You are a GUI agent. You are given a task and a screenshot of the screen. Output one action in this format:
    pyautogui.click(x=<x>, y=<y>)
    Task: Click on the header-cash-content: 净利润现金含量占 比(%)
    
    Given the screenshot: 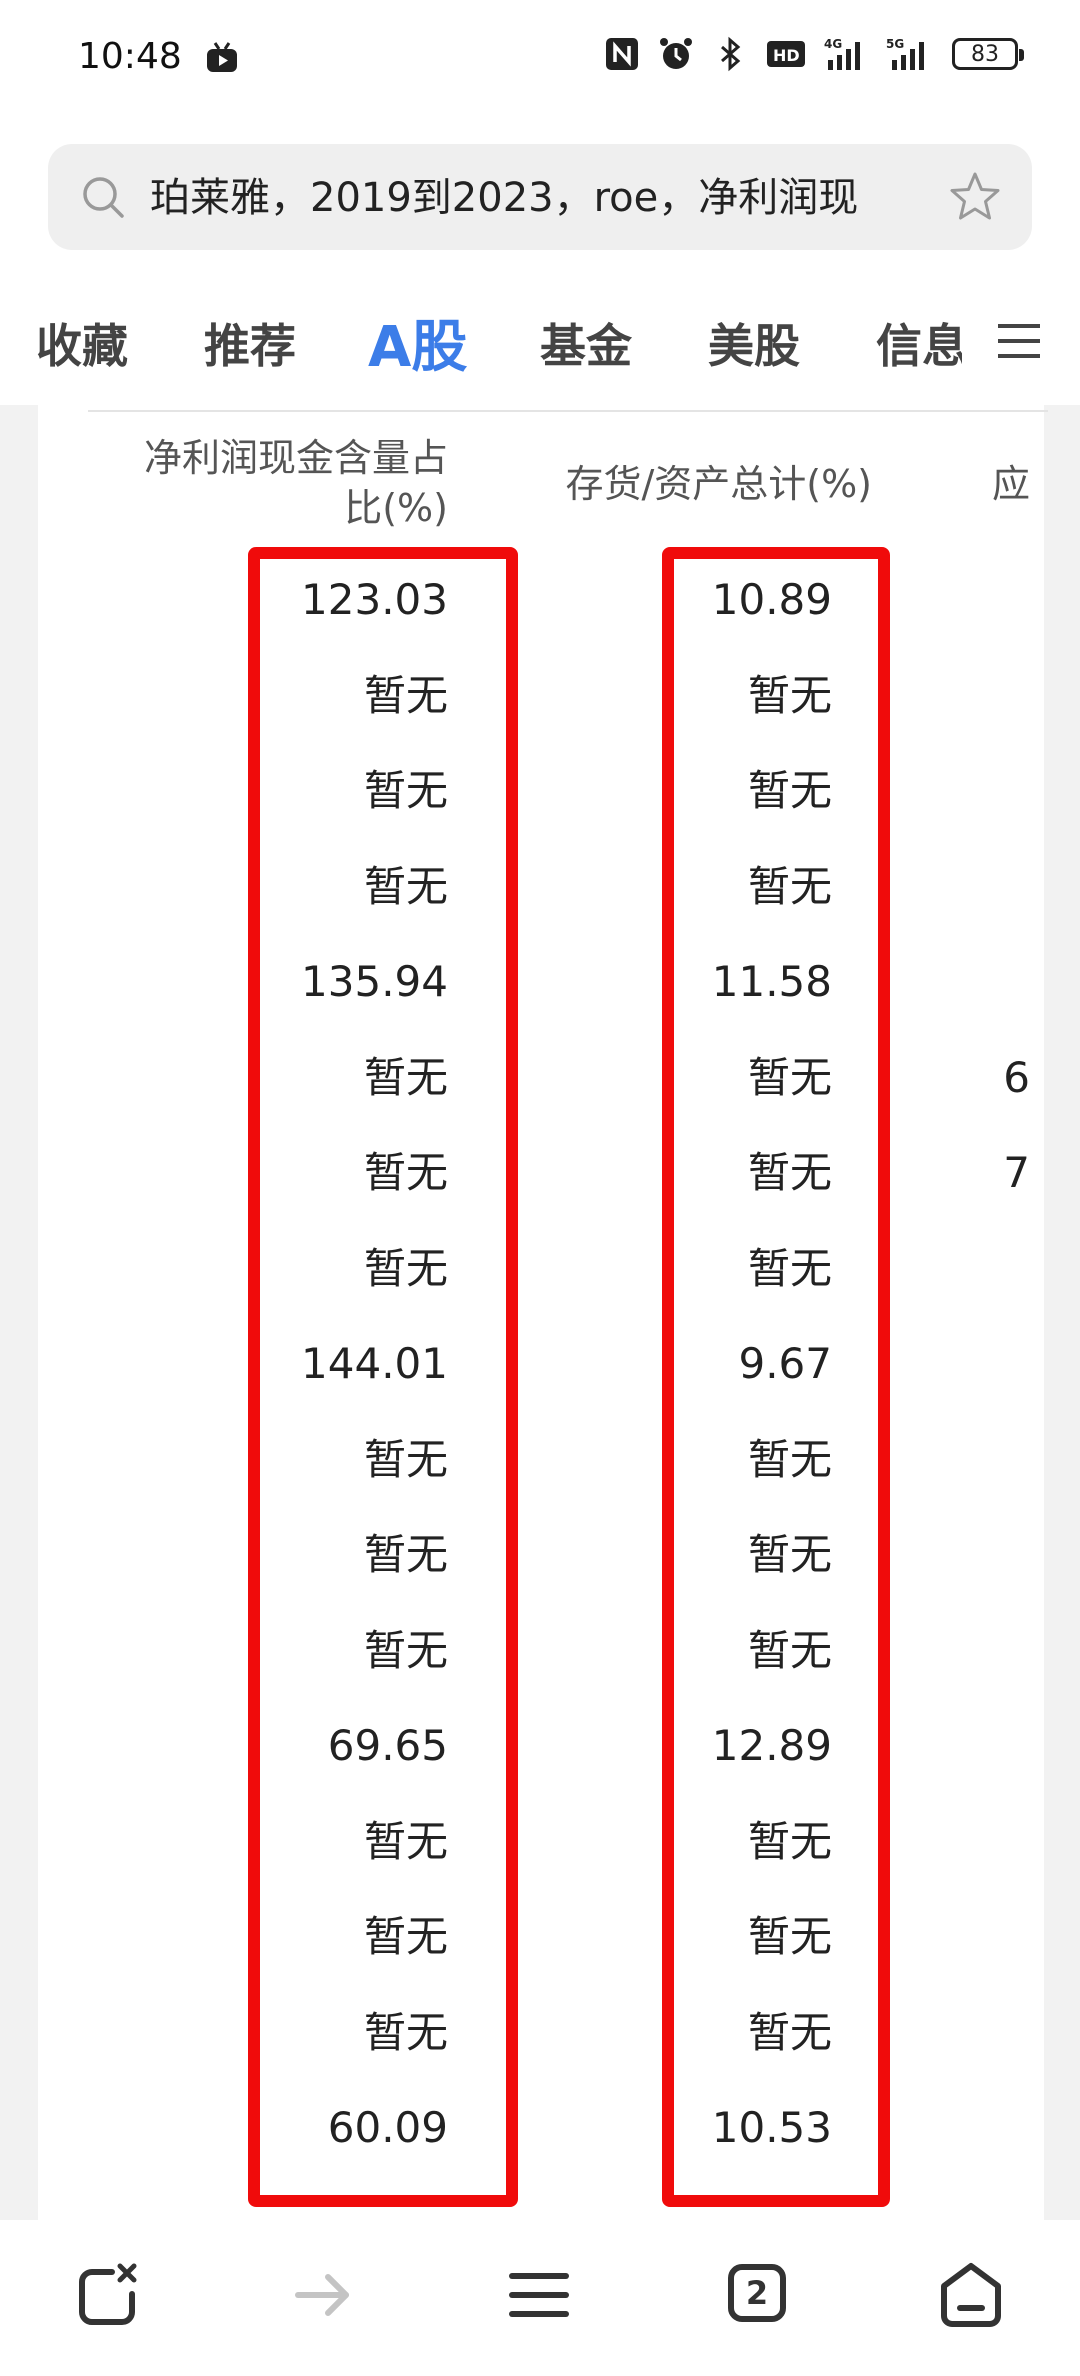 What is the action you would take?
    pyautogui.click(x=295, y=483)
    